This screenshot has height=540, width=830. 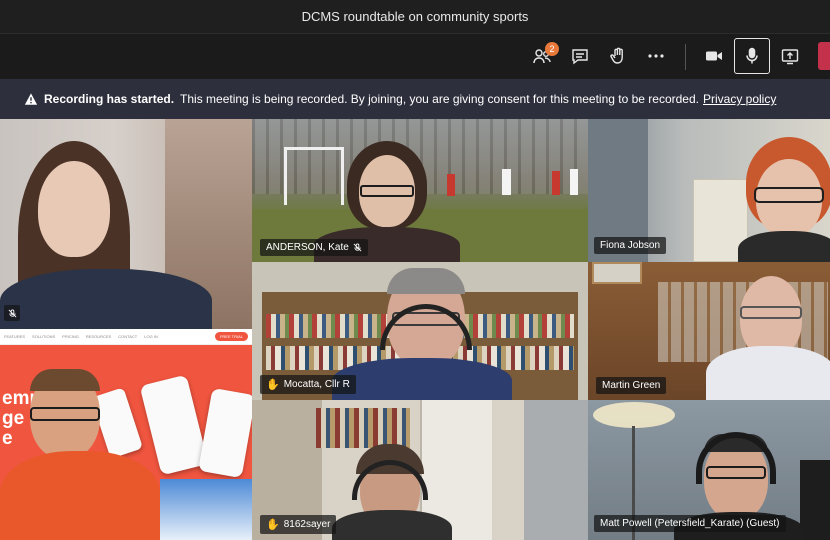 I want to click on participant-name: Martin Green, so click(x=631, y=385).